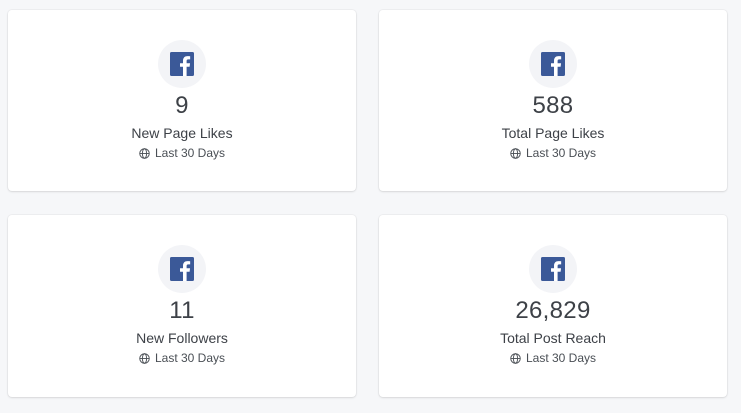  Describe the element at coordinates (182, 133) in the screenshot. I see `metric-label: New Page Likes` at that location.